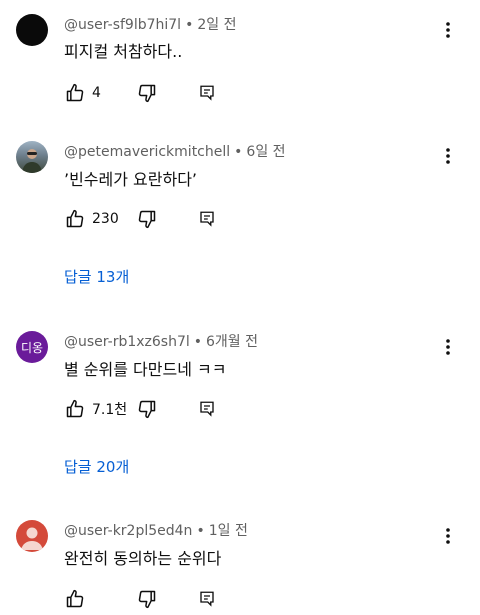 The width and height of the screenshot is (480, 615). What do you see at coordinates (96, 93) in the screenshot?
I see `like-count: 4` at bounding box center [96, 93].